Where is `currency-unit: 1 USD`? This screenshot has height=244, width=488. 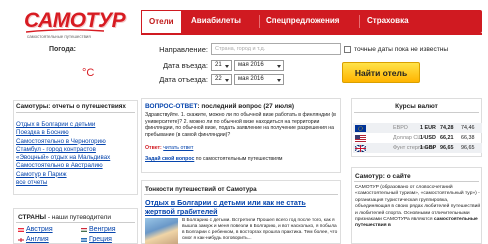 currency-unit: 1 USD is located at coordinates (428, 138).